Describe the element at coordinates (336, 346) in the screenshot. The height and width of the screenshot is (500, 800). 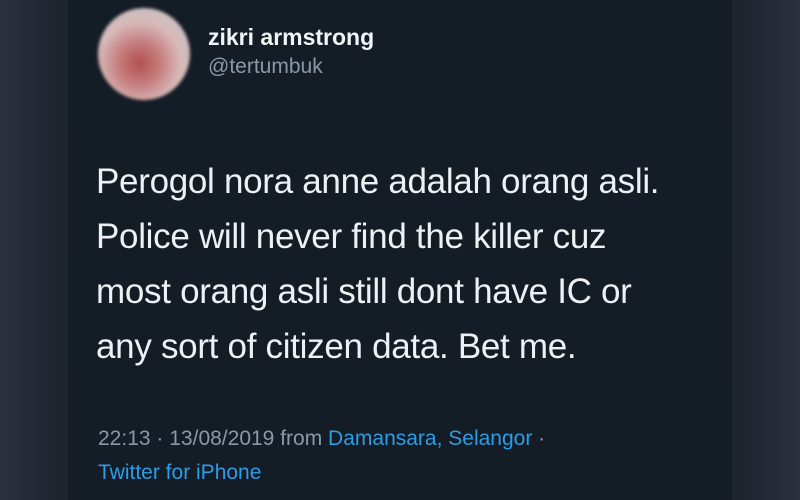
I see `tweet-text-line: any sort of citizen data. Bet me.` at that location.